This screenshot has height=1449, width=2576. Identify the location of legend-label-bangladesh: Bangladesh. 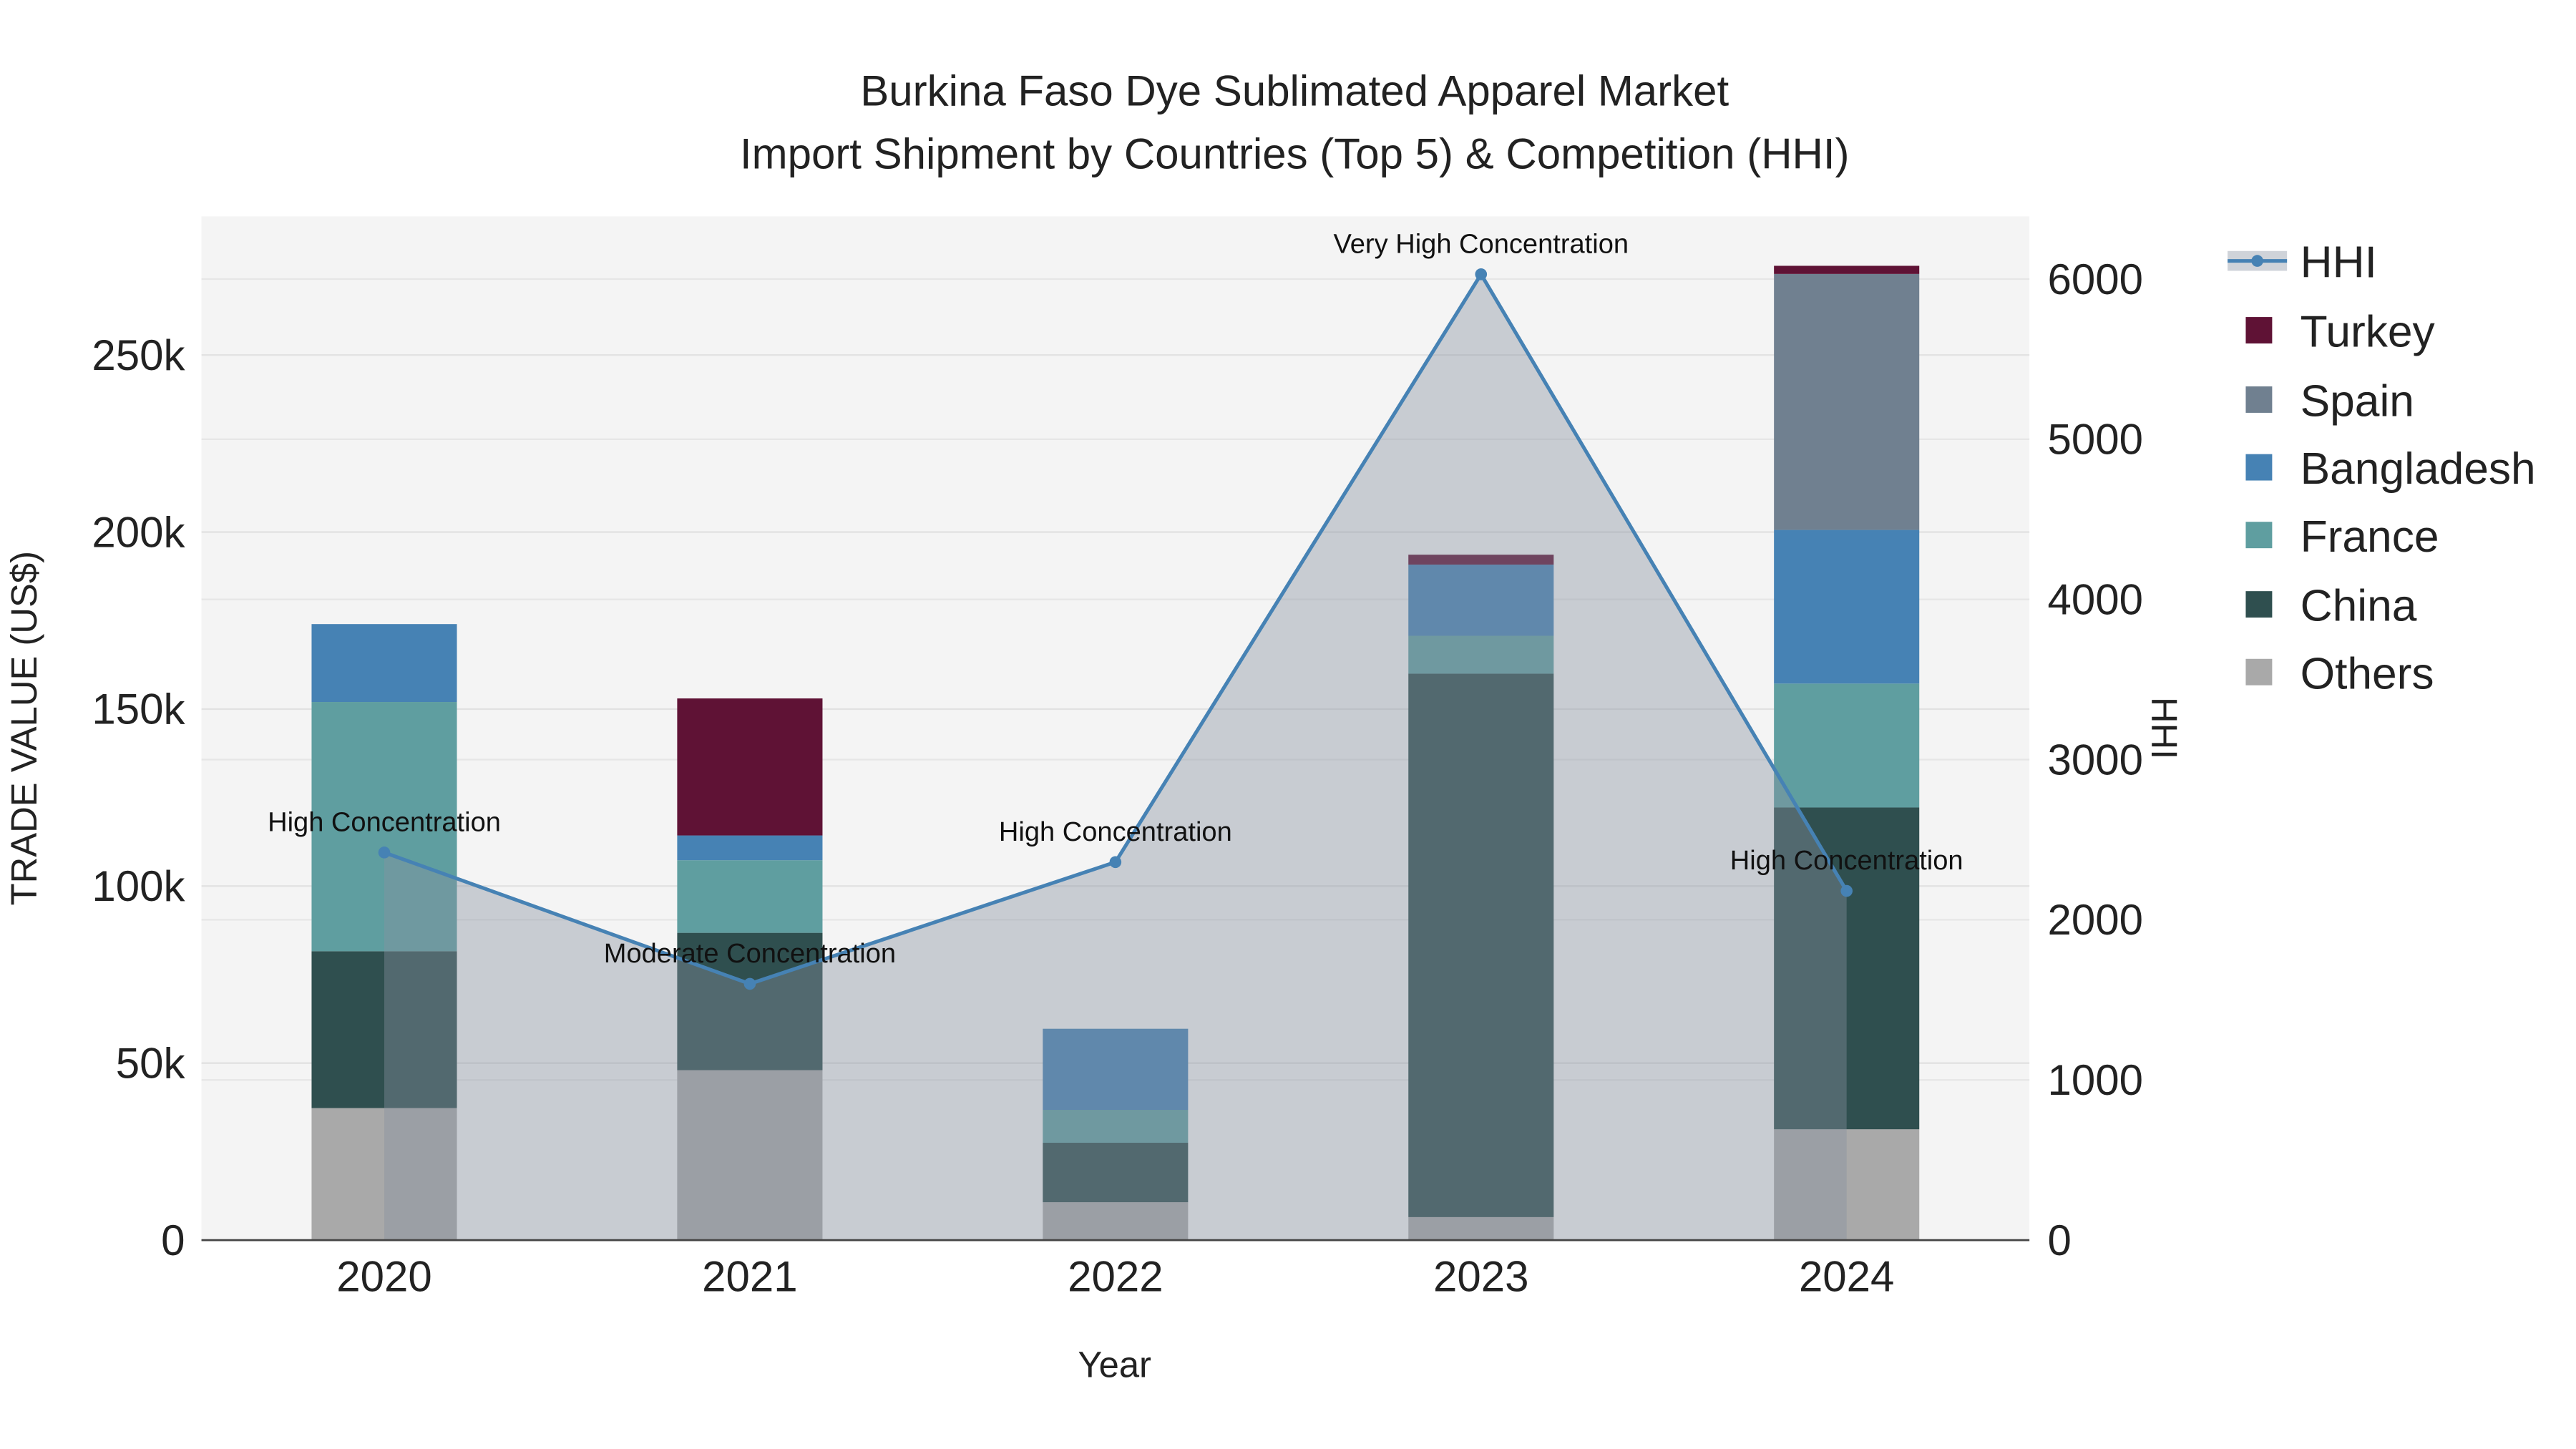
(2418, 469).